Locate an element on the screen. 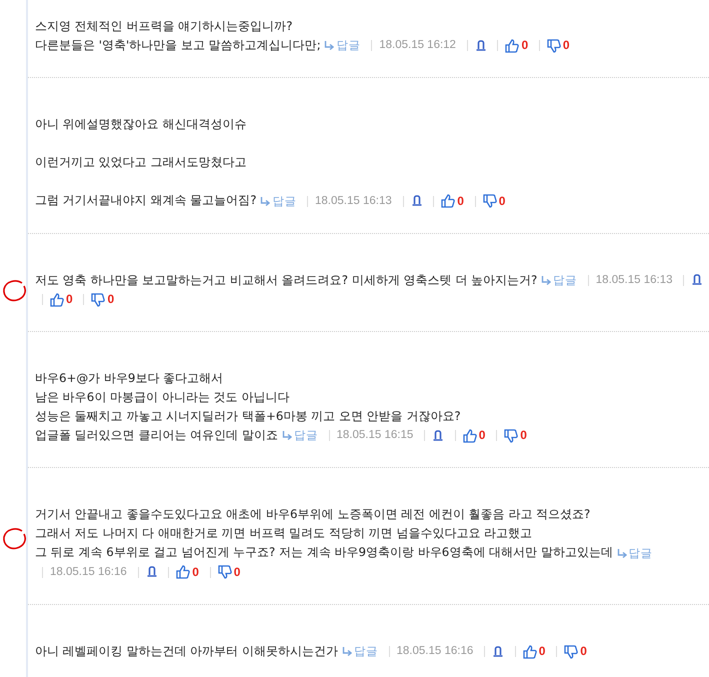 The height and width of the screenshot is (677, 709). comment-text: 성능은 둘째치고 까놓고 시너지딜러가 택폴+6마봉 끼고 오면 안받을 거잖아요? is located at coordinates (248, 417).